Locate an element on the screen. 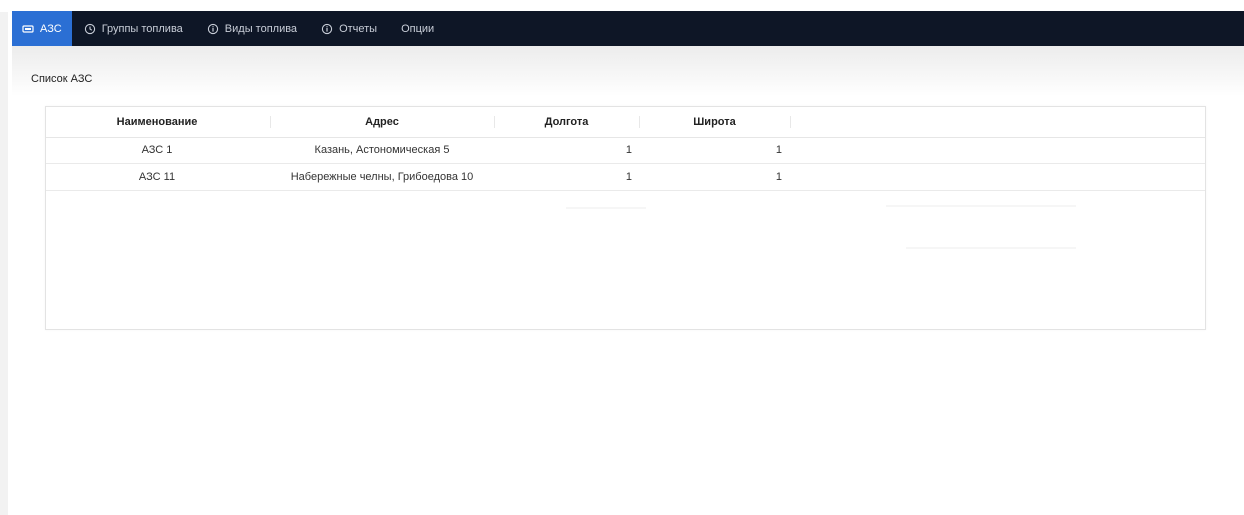 The width and height of the screenshot is (1244, 515). cell-address: Казань, Астономическая 5 is located at coordinates (382, 150).